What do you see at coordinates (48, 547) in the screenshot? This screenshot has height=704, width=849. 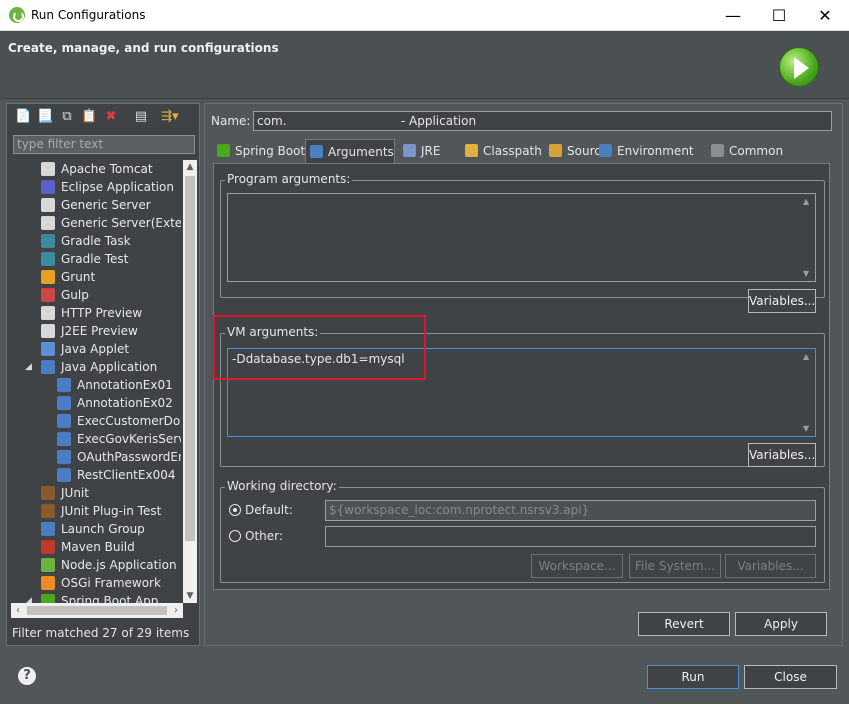 I see `maven-icon` at bounding box center [48, 547].